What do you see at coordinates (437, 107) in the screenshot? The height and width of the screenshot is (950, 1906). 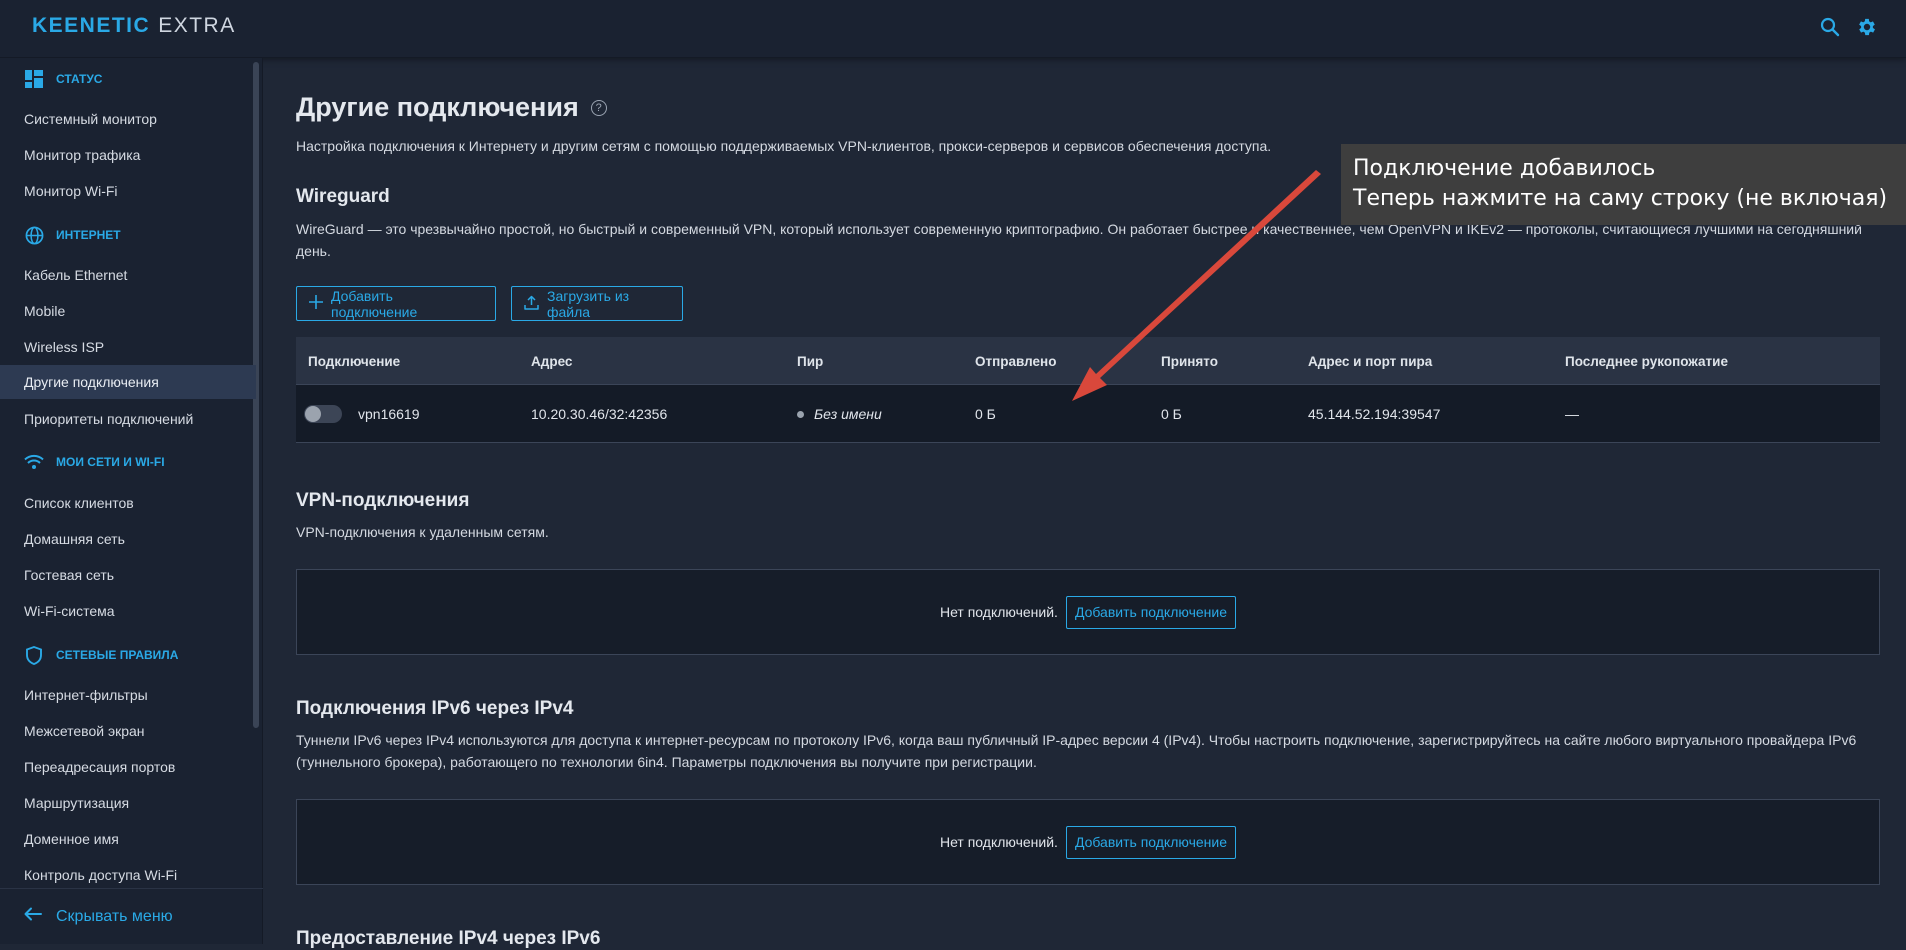 I see `page-title-text: Другие подключения` at bounding box center [437, 107].